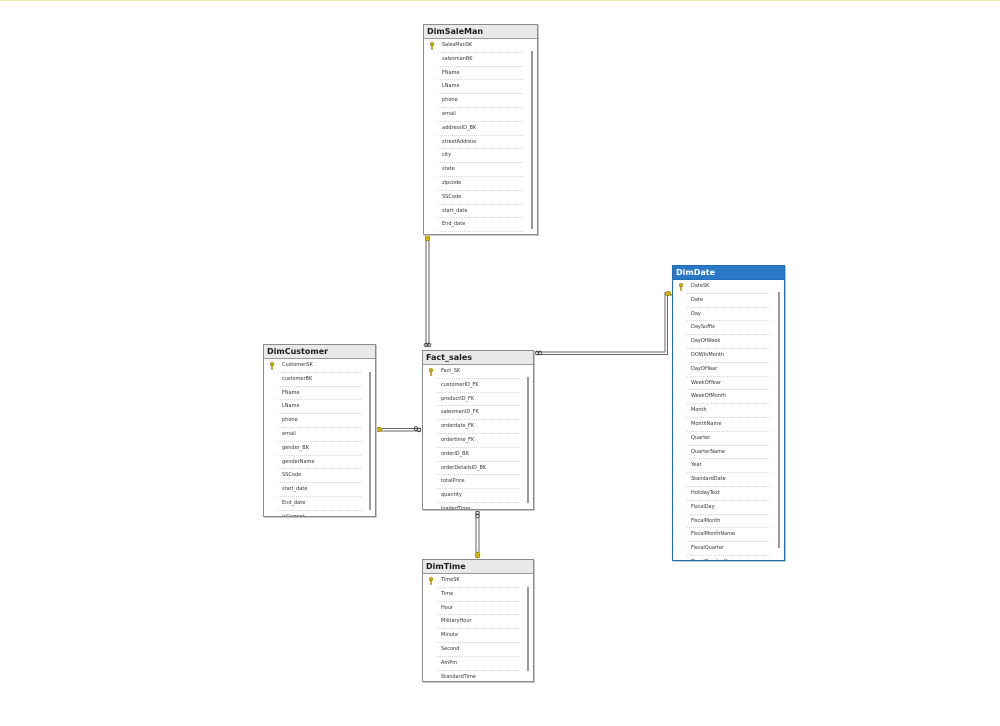 The height and width of the screenshot is (726, 1000). Describe the element at coordinates (728, 508) in the screenshot. I see `table-column: FiscalDay` at that location.